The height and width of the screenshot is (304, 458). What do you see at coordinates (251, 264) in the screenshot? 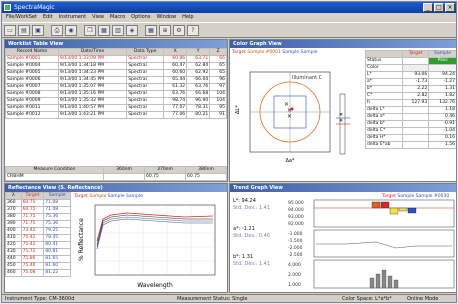
I see `metric-b-dev: Std. Dev.: 1.41` at bounding box center [251, 264].